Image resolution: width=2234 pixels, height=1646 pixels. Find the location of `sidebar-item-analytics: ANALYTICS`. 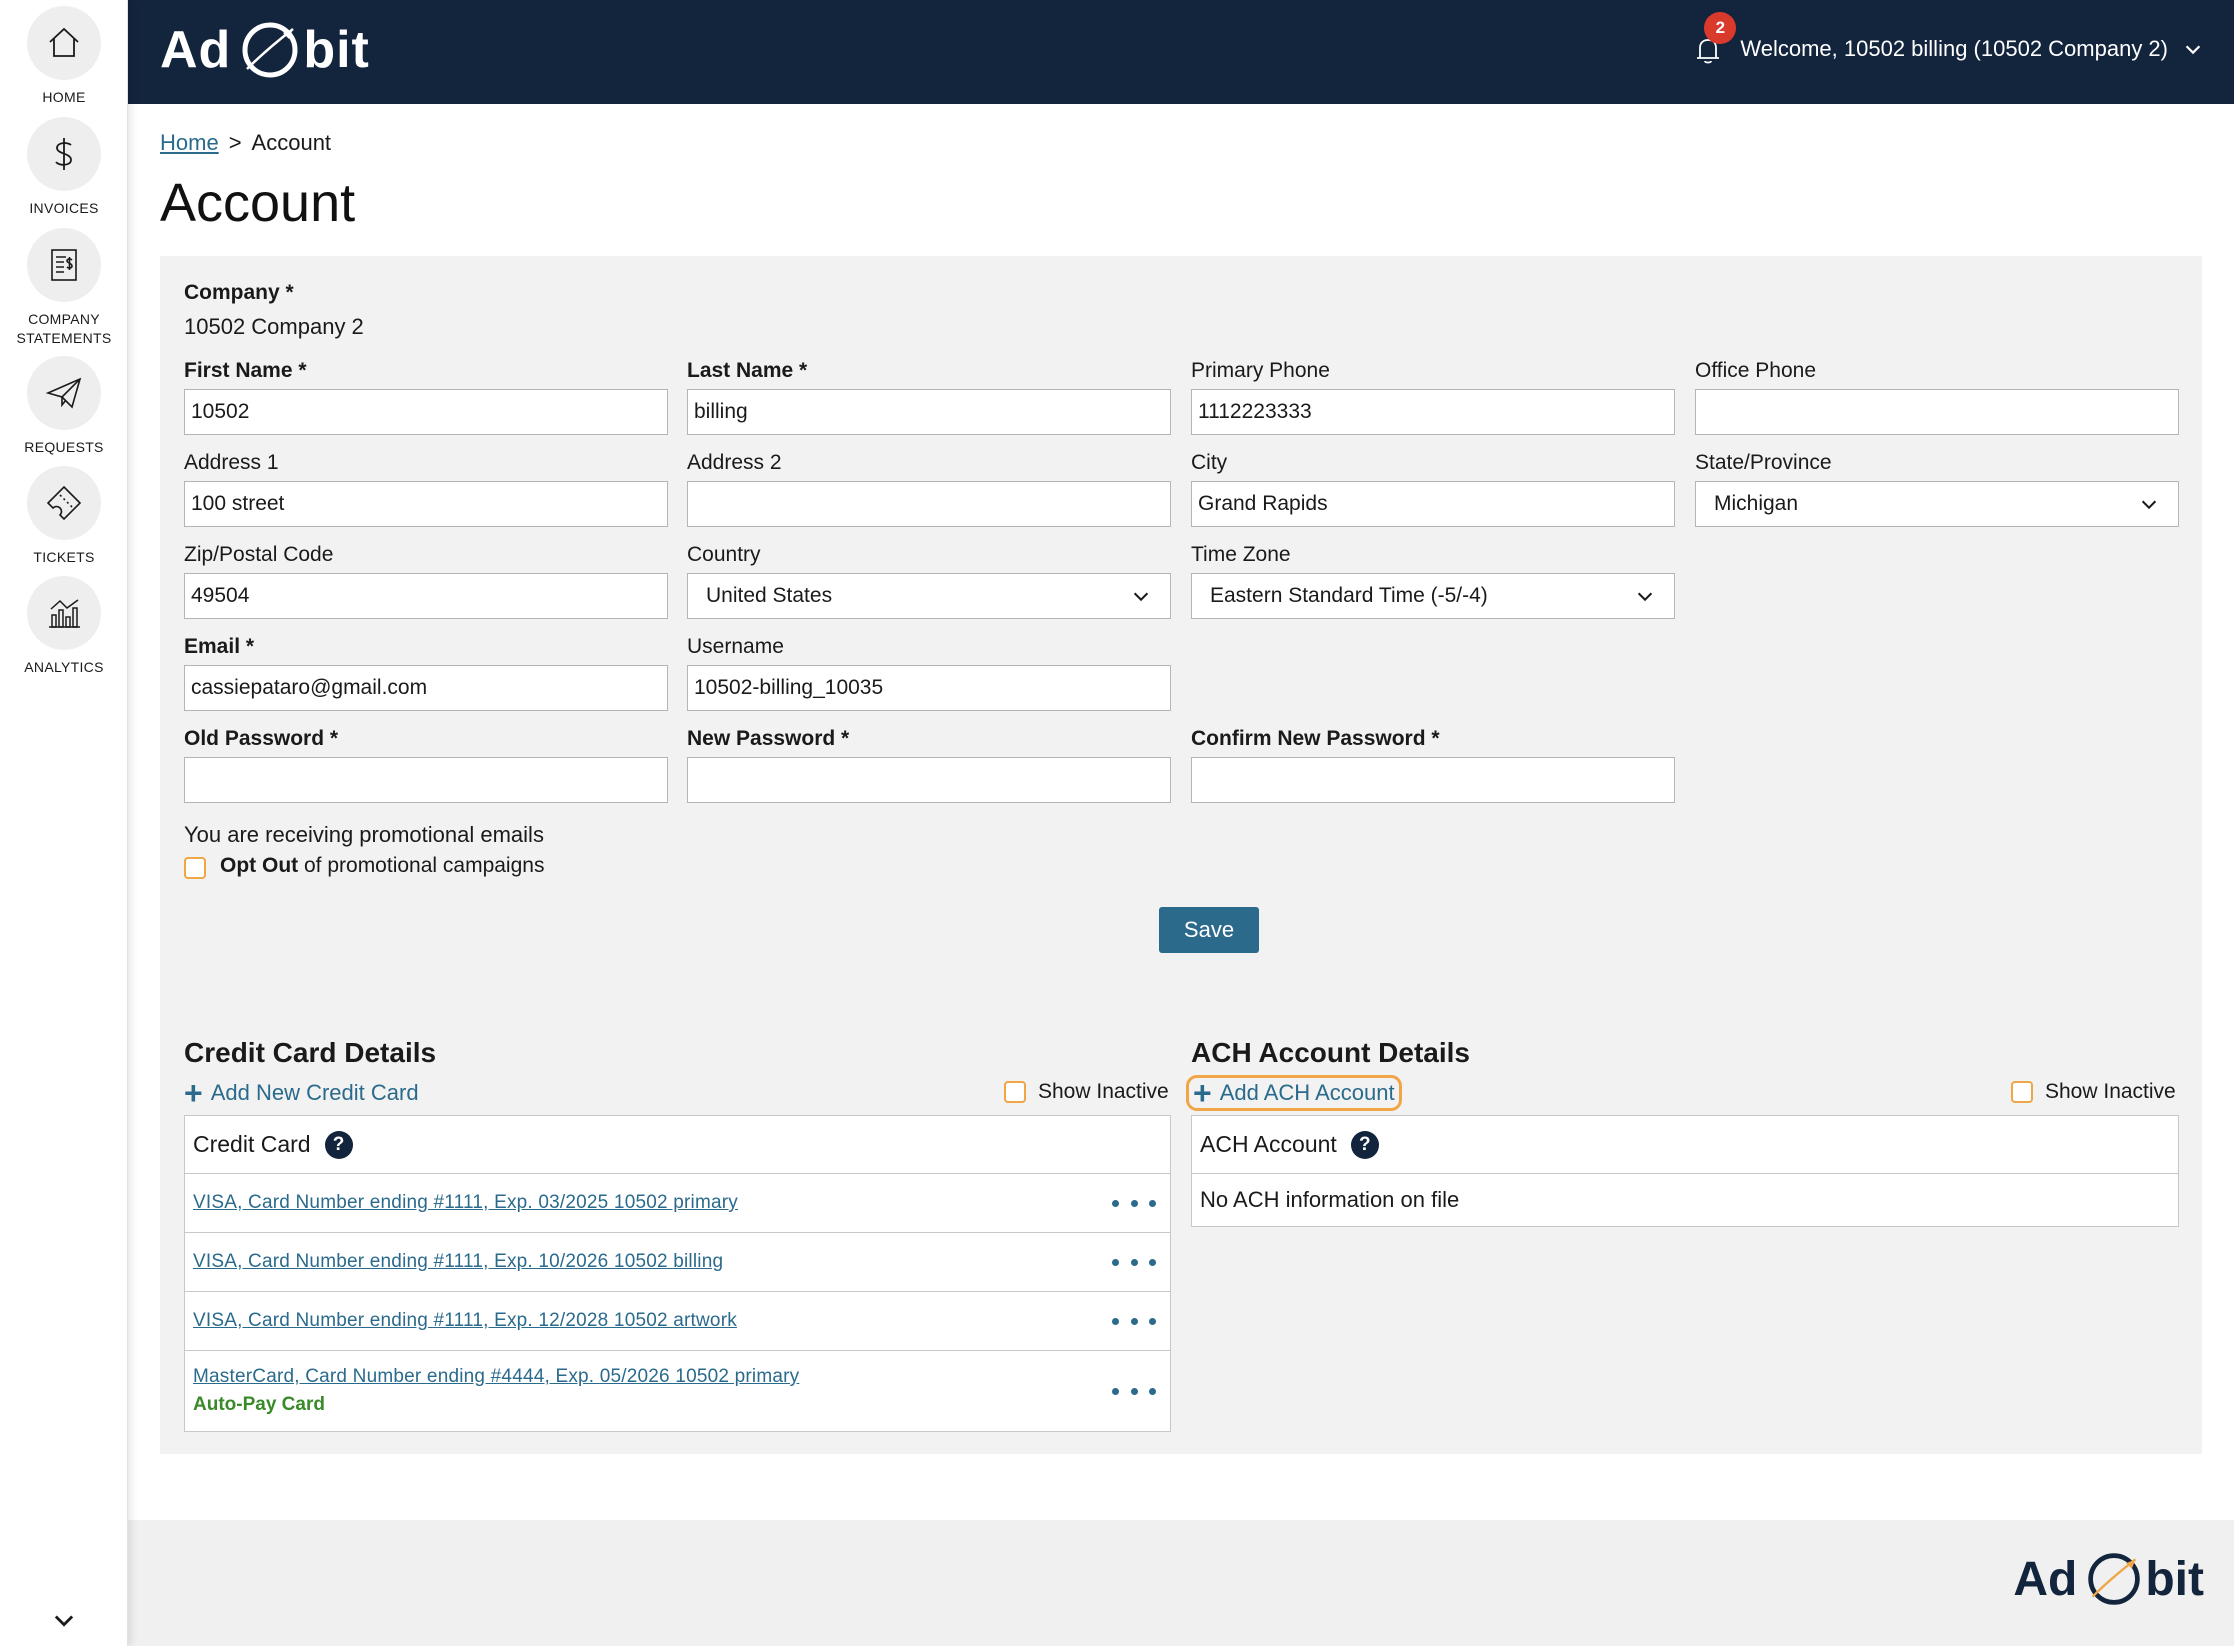

sidebar-item-analytics: ANALYTICS is located at coordinates (64, 626).